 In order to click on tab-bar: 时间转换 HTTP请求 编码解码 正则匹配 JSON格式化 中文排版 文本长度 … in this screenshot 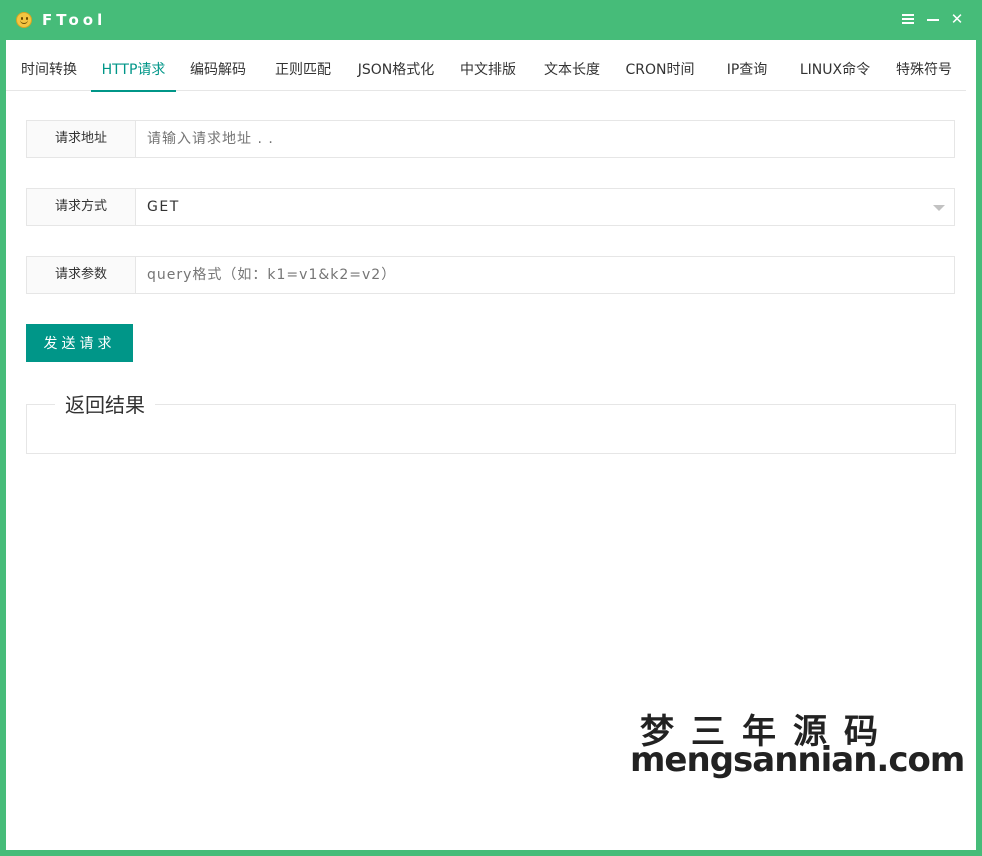, I will do `click(486, 71)`.